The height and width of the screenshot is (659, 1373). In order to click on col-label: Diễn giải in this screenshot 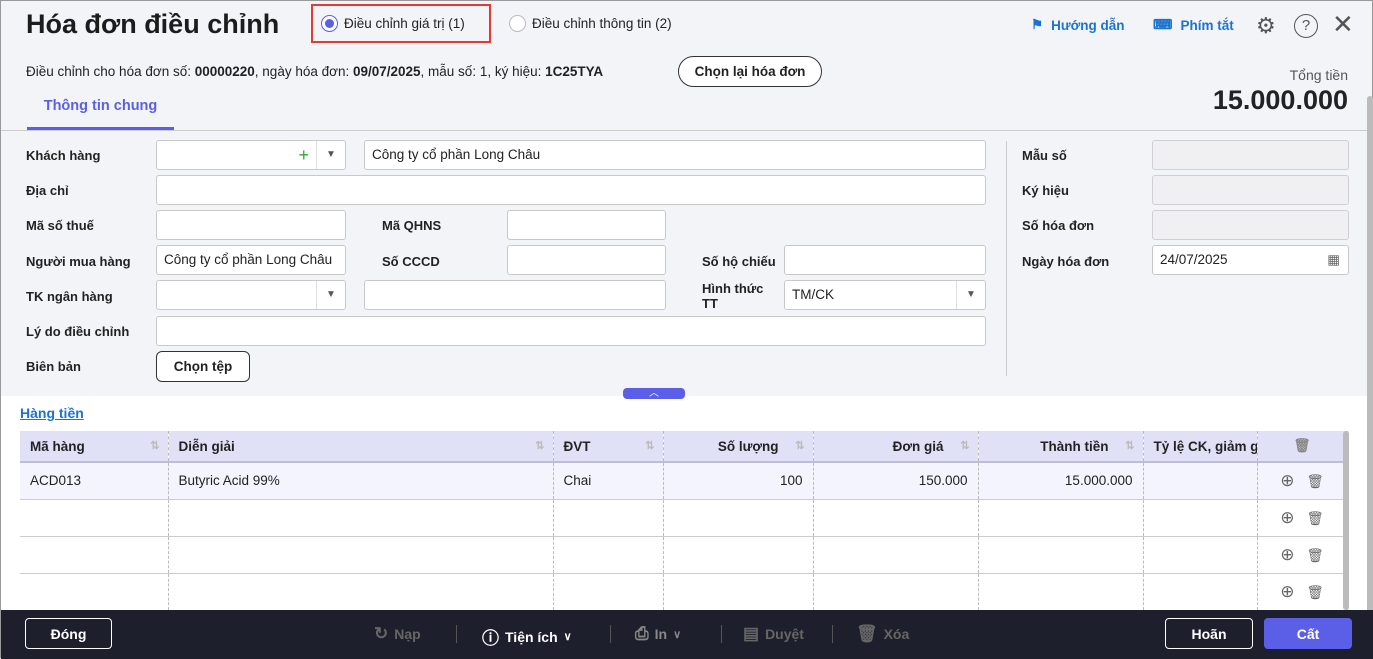, I will do `click(206, 446)`.